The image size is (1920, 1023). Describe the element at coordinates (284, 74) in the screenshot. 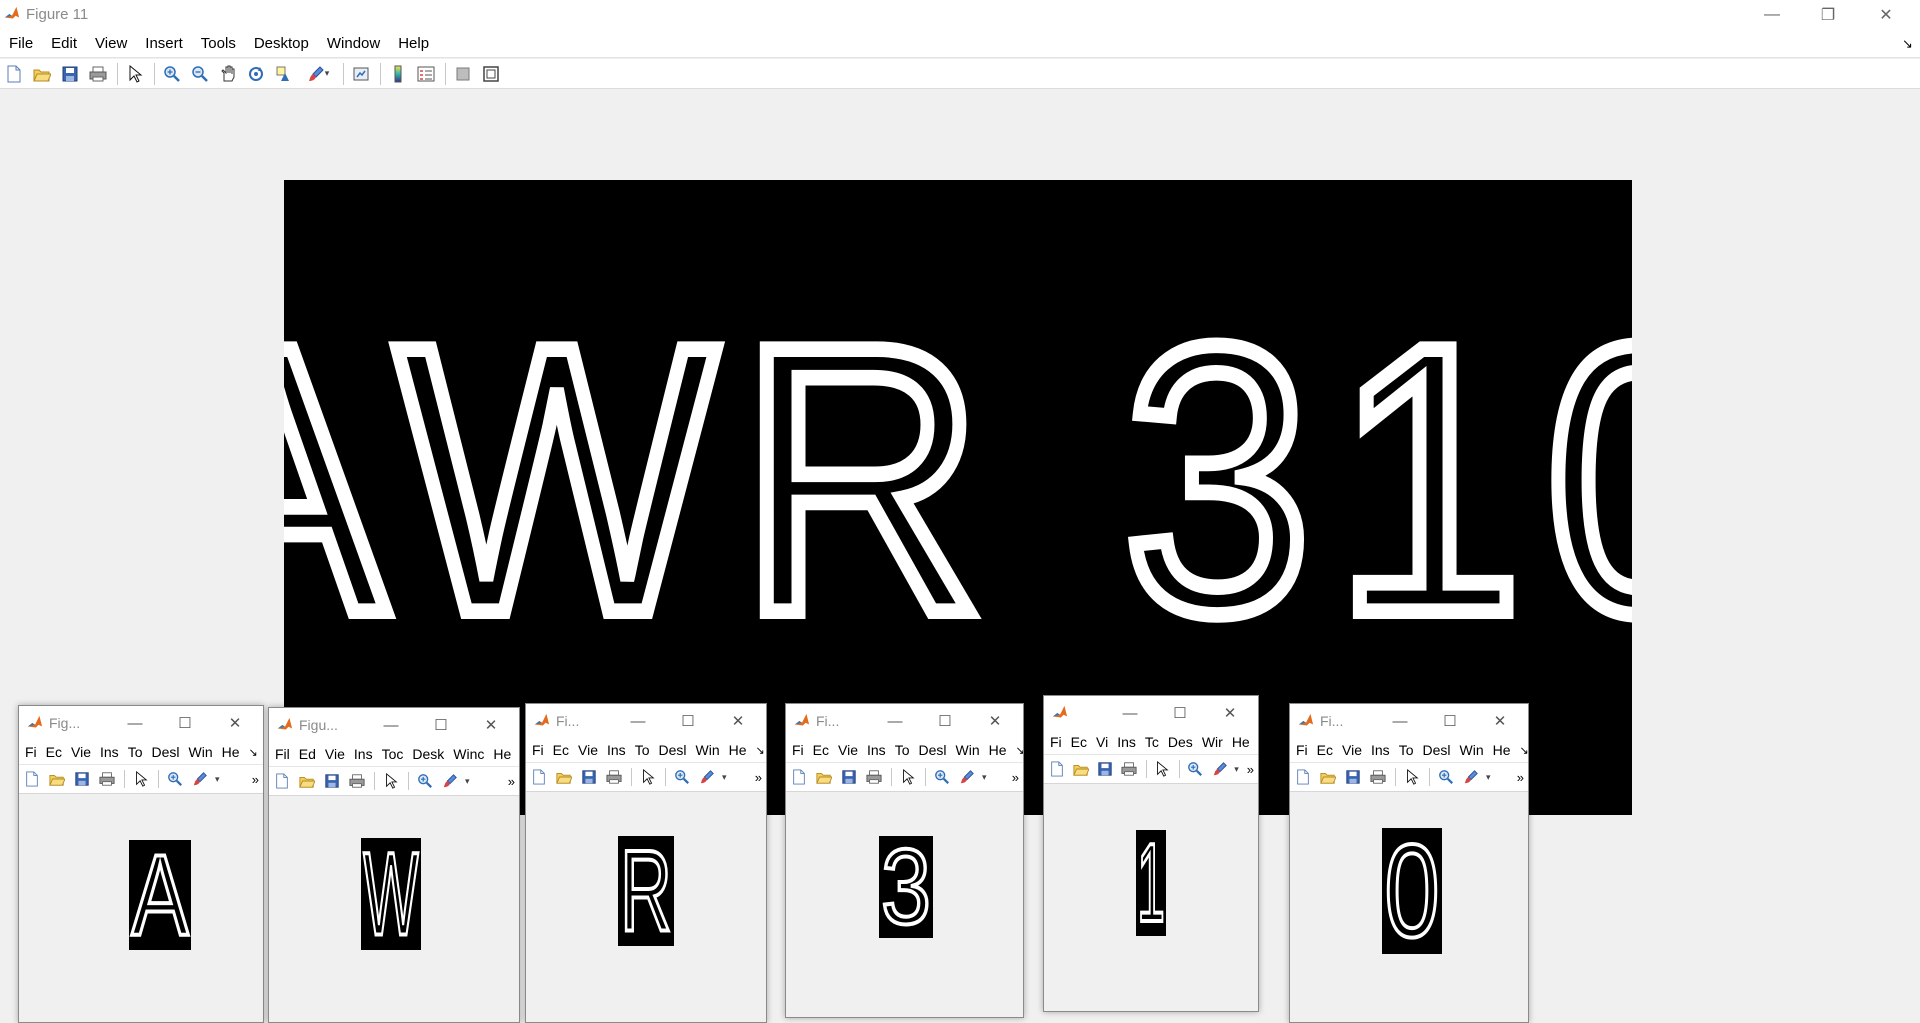

I see `data-cursor-button` at that location.